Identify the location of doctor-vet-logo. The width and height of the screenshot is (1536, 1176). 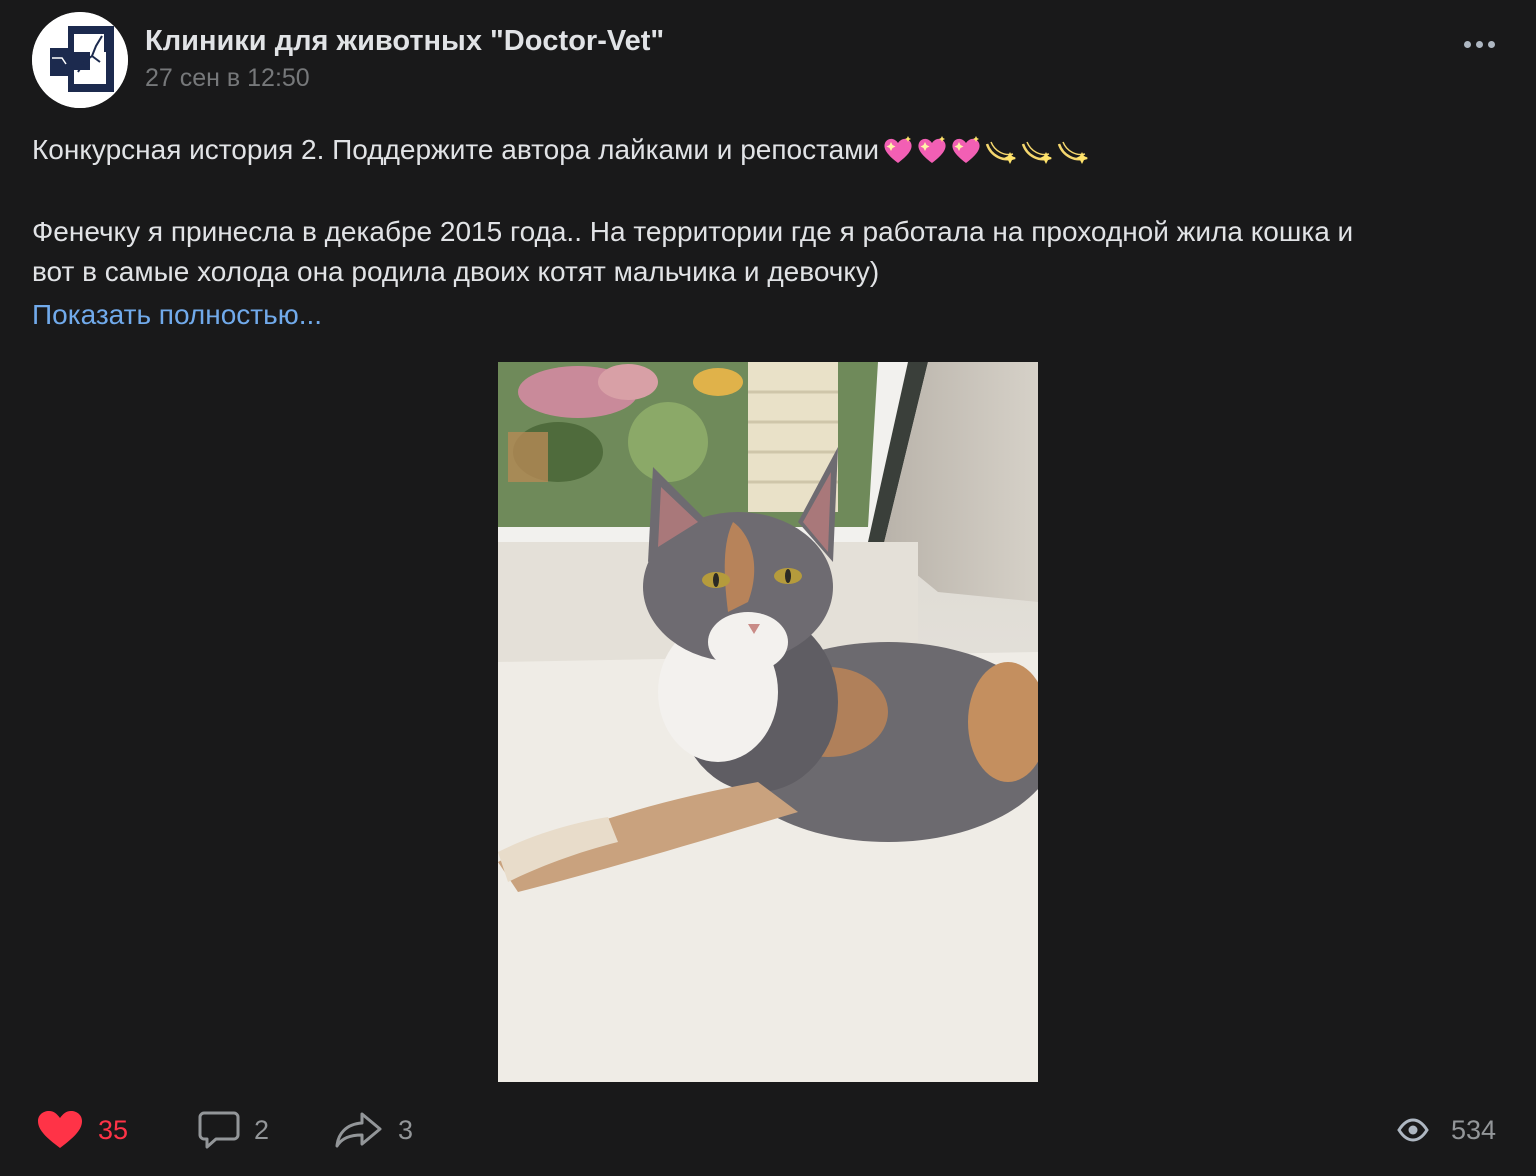
(80, 60).